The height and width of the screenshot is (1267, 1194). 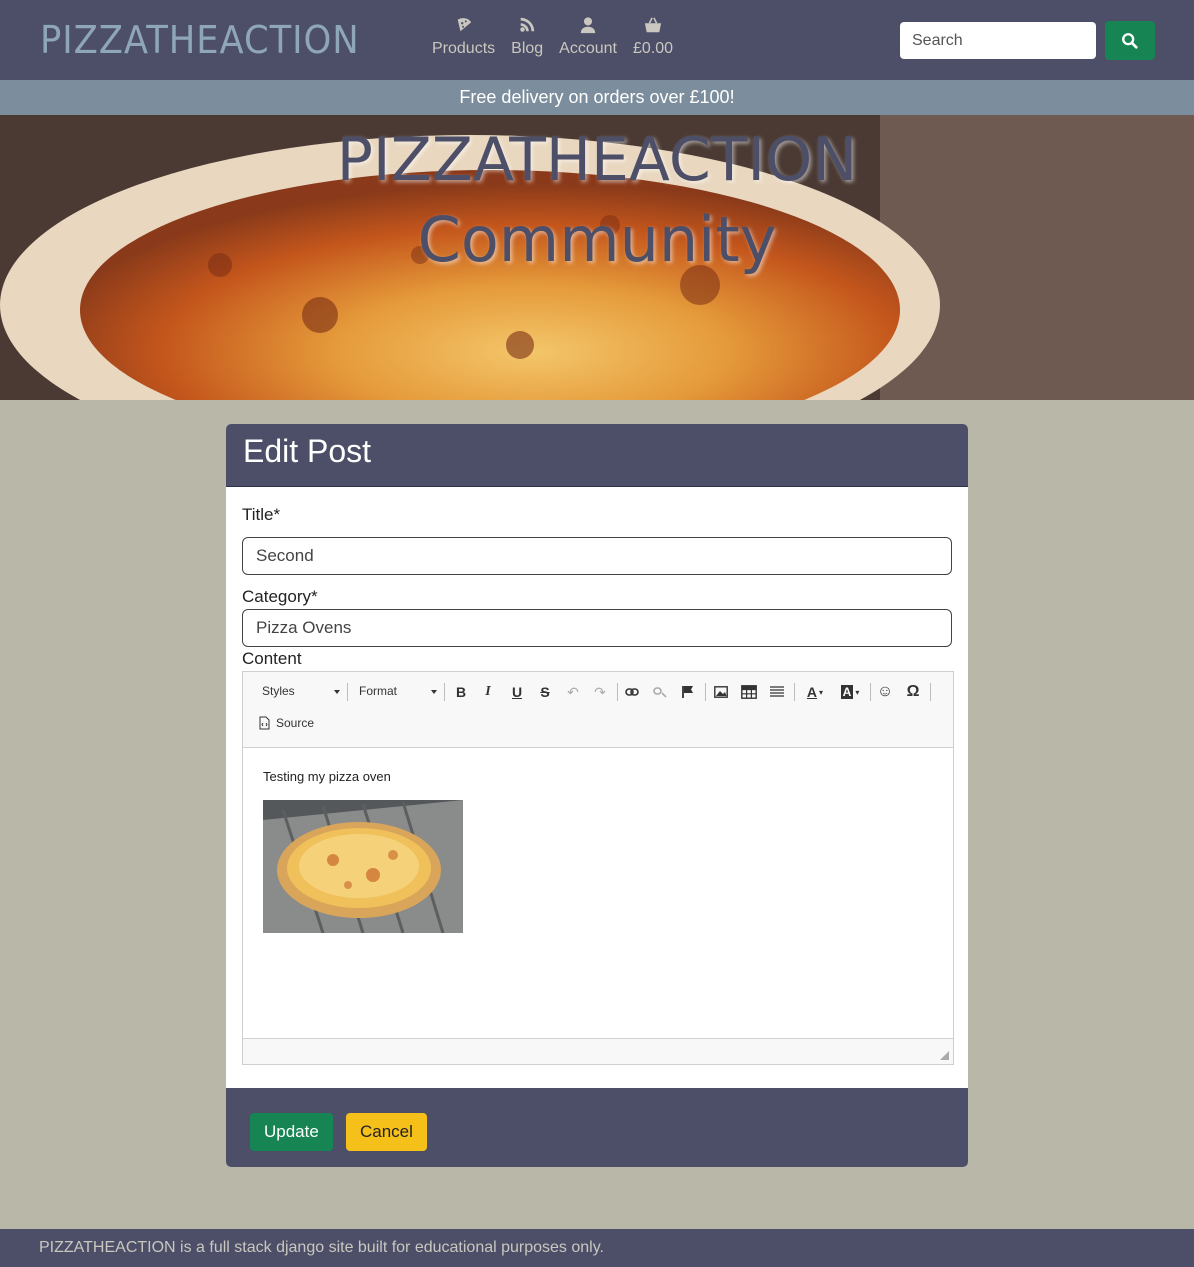 I want to click on unlink-icon, so click(x=660, y=692).